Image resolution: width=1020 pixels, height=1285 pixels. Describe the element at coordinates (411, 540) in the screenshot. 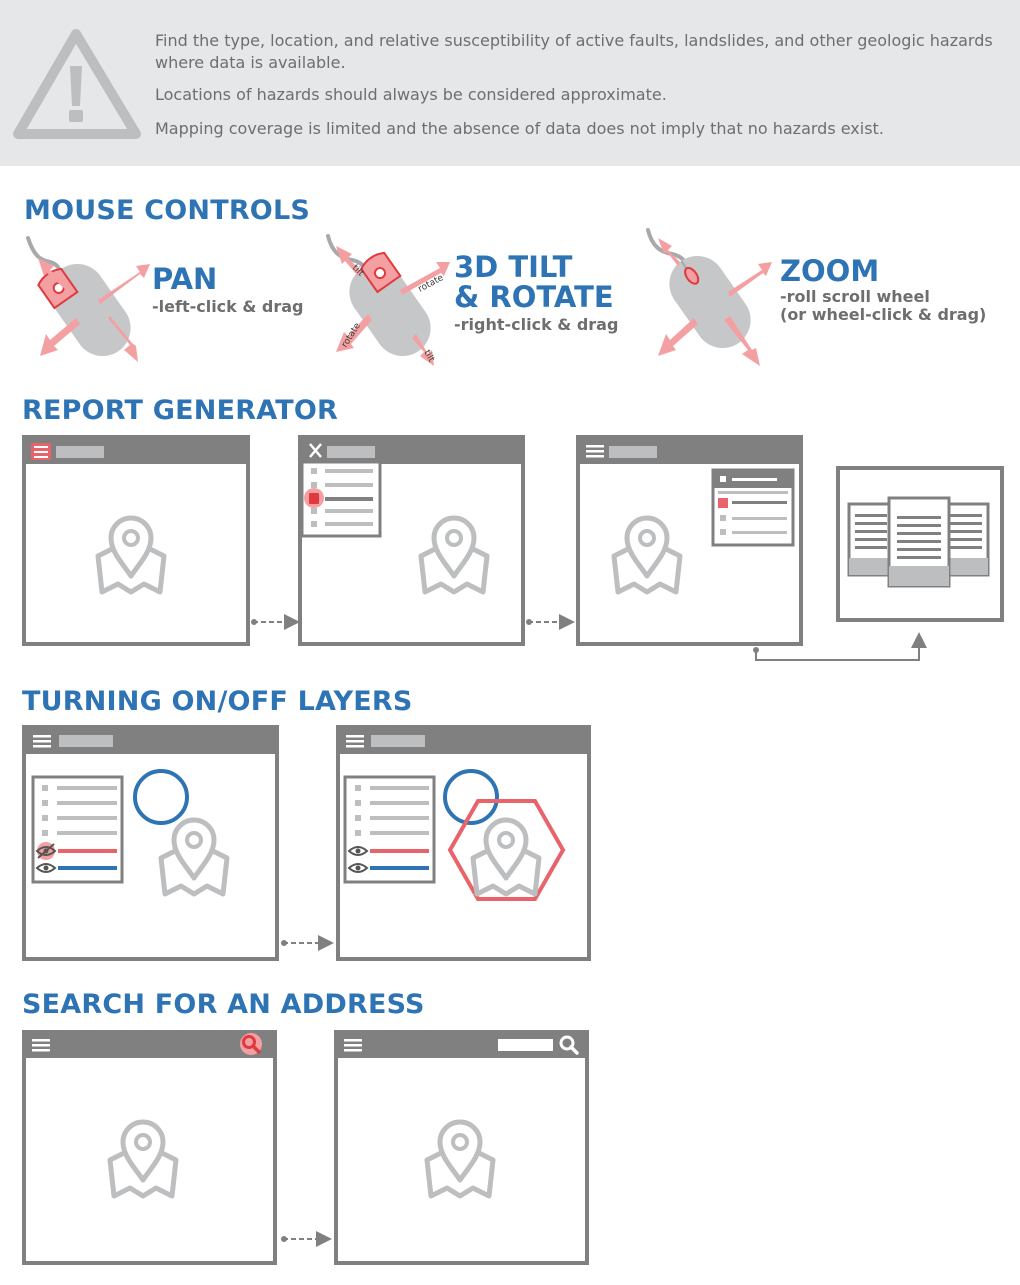

I see `report-step-2-window` at that location.